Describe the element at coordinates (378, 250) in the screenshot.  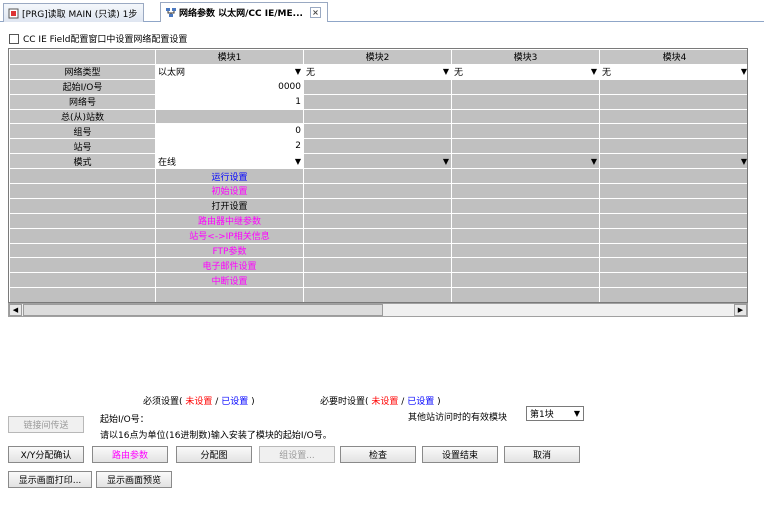
I see `table-row: FTP参数` at that location.